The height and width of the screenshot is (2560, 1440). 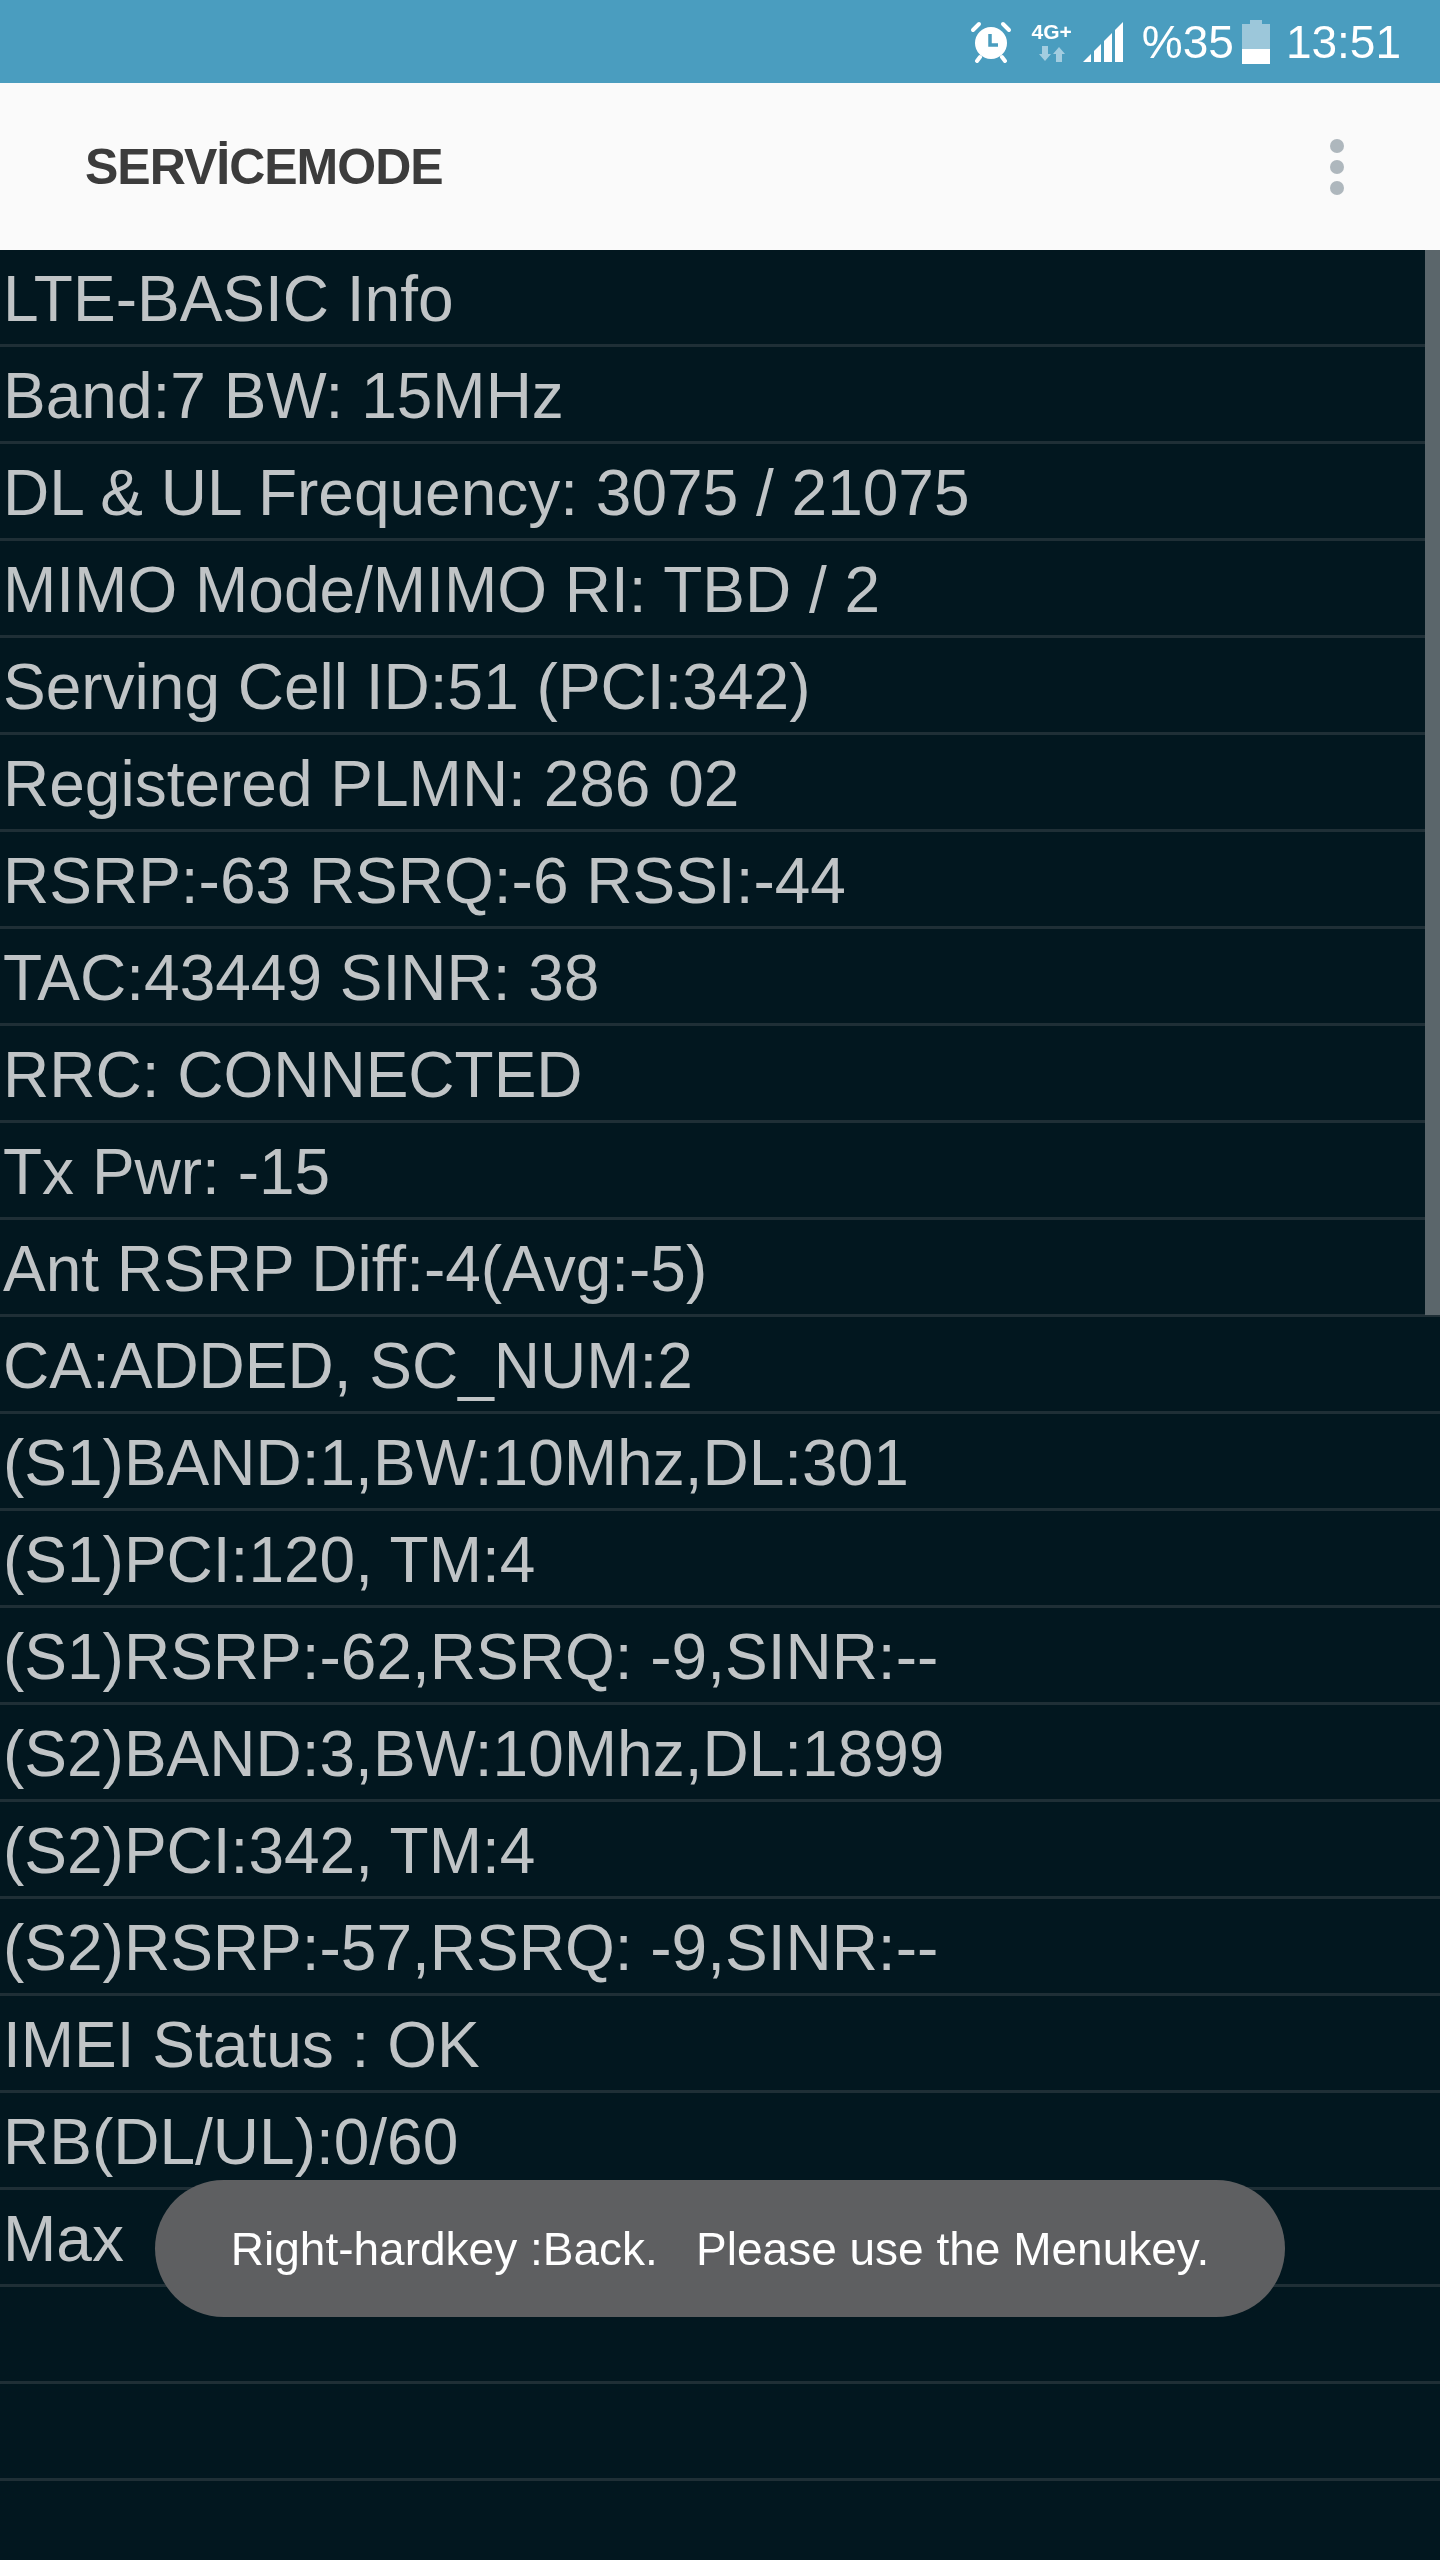 What do you see at coordinates (269, 1851) in the screenshot?
I see `info-text: (S2)PCI:342, TM:4` at bounding box center [269, 1851].